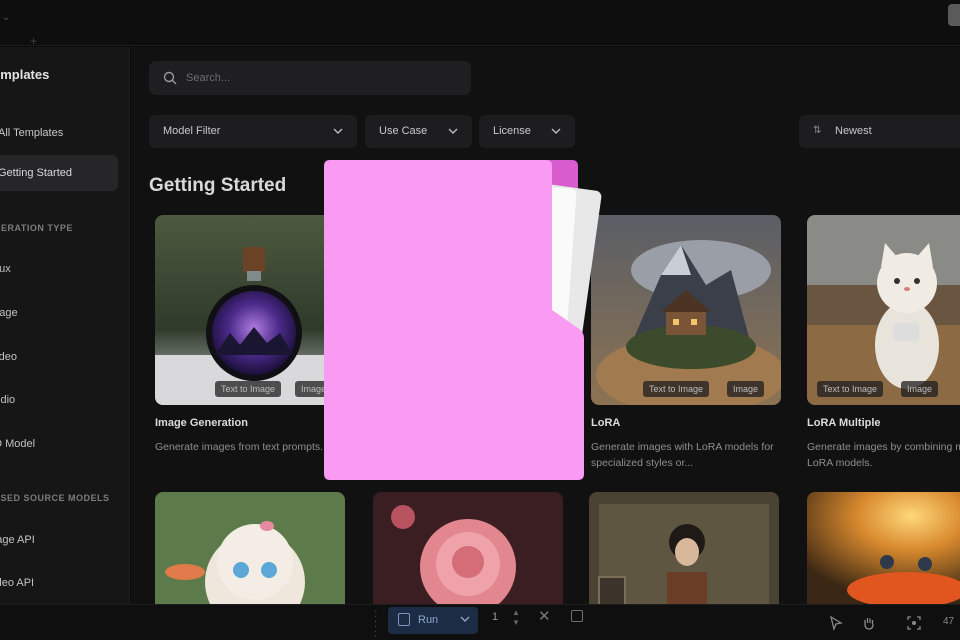  Describe the element at coordinates (25, 74) in the screenshot. I see `sidebar-title: Templates` at that location.